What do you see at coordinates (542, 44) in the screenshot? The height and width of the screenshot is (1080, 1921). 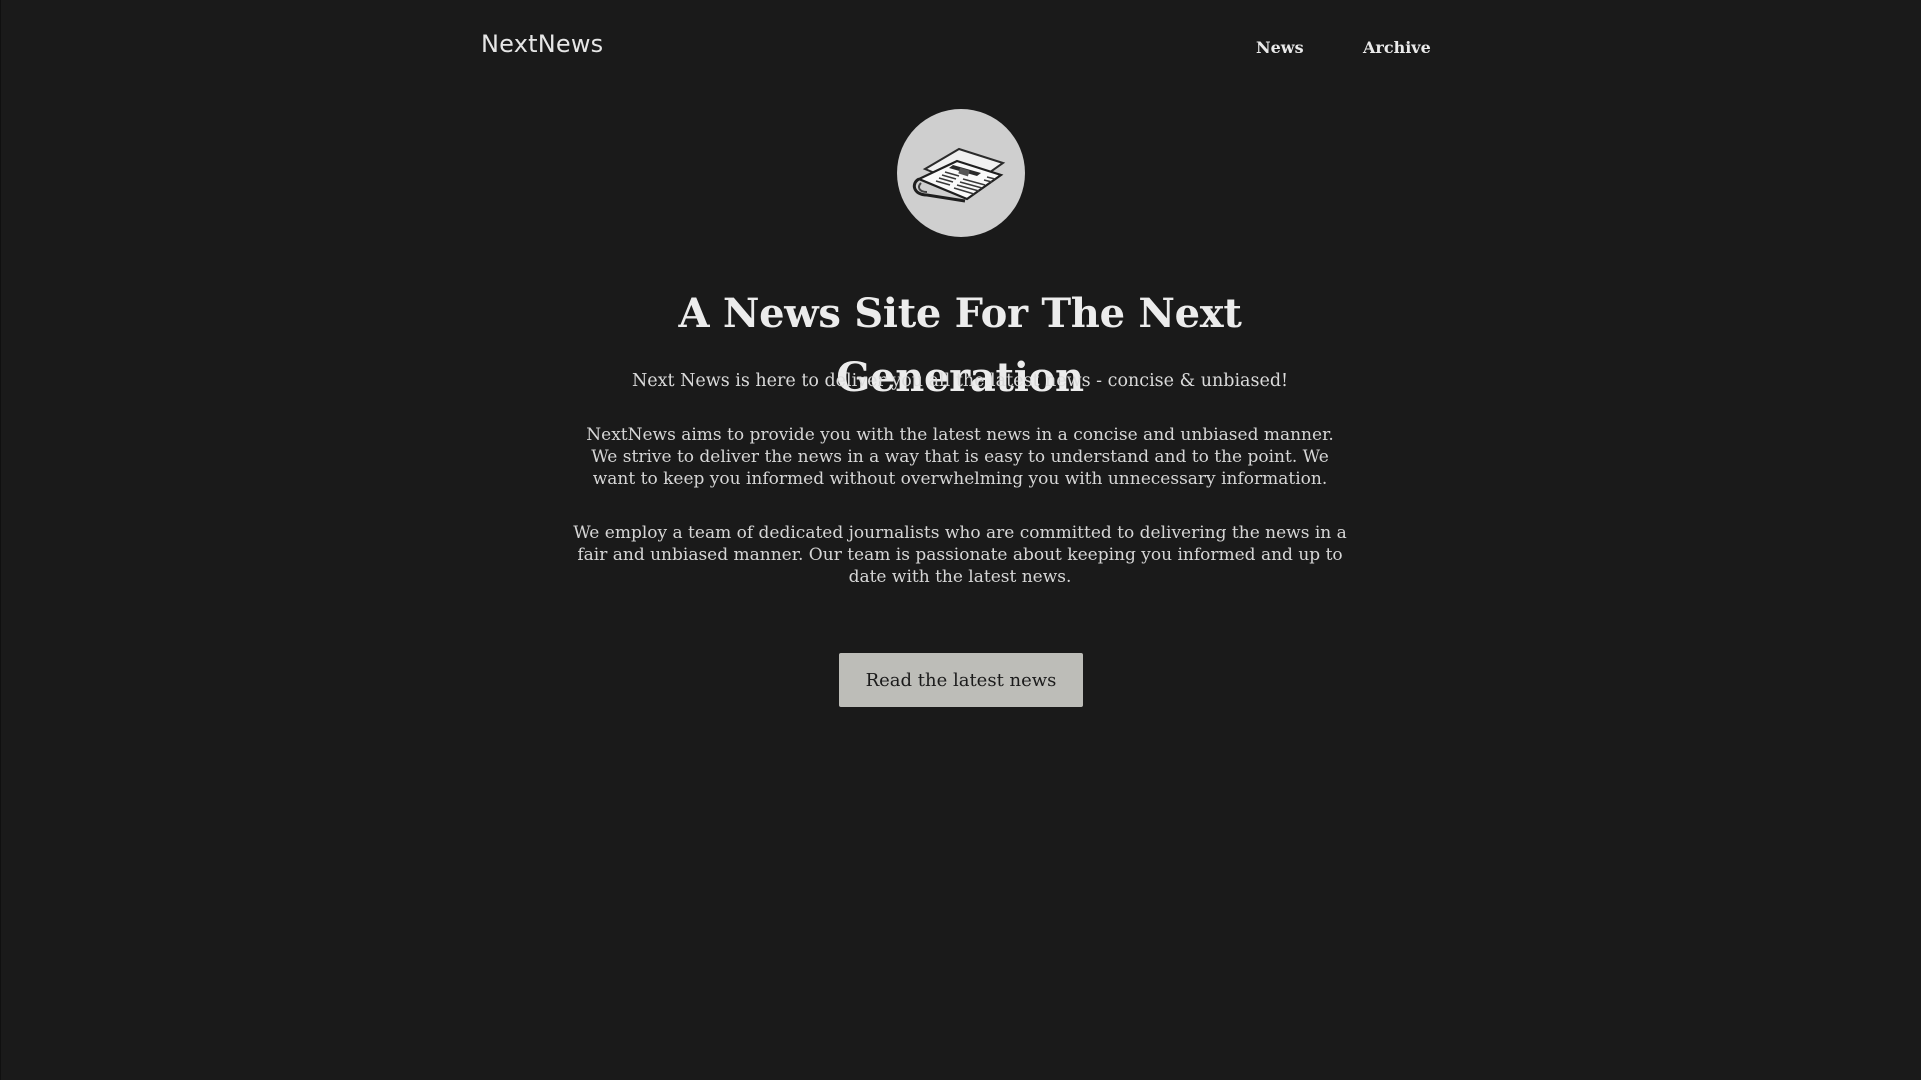 I see `brand-logo-link: NextNews` at bounding box center [542, 44].